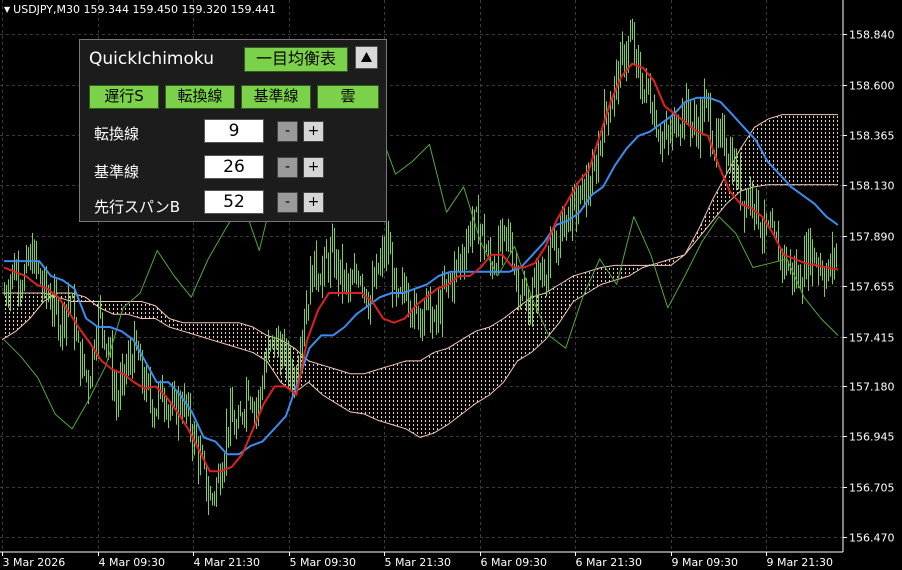  I want to click on param-label-senkou-b: 先行スパンB, so click(137, 207).